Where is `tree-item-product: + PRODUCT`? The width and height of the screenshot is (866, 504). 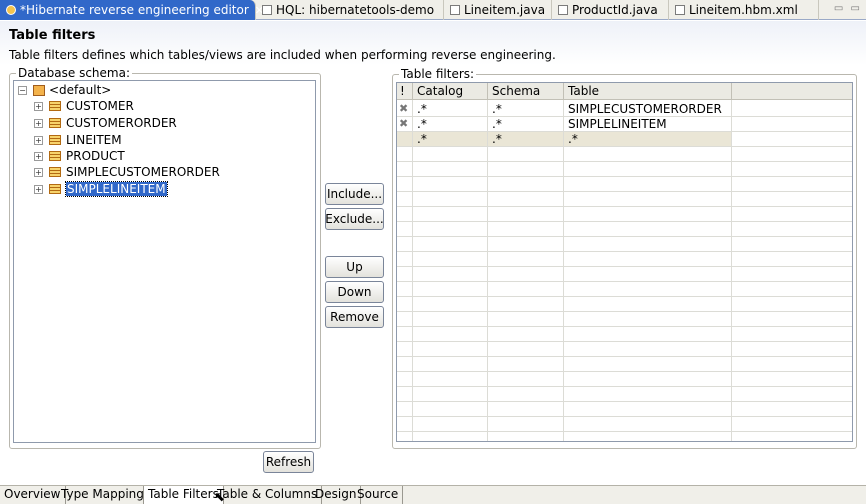 tree-item-product: + PRODUCT is located at coordinates (79, 156).